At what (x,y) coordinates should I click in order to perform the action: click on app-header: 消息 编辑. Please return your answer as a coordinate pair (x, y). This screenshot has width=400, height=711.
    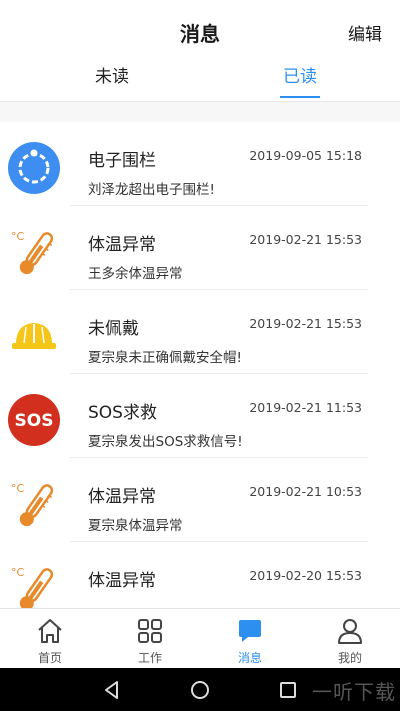
    Looking at the image, I should click on (200, 31).